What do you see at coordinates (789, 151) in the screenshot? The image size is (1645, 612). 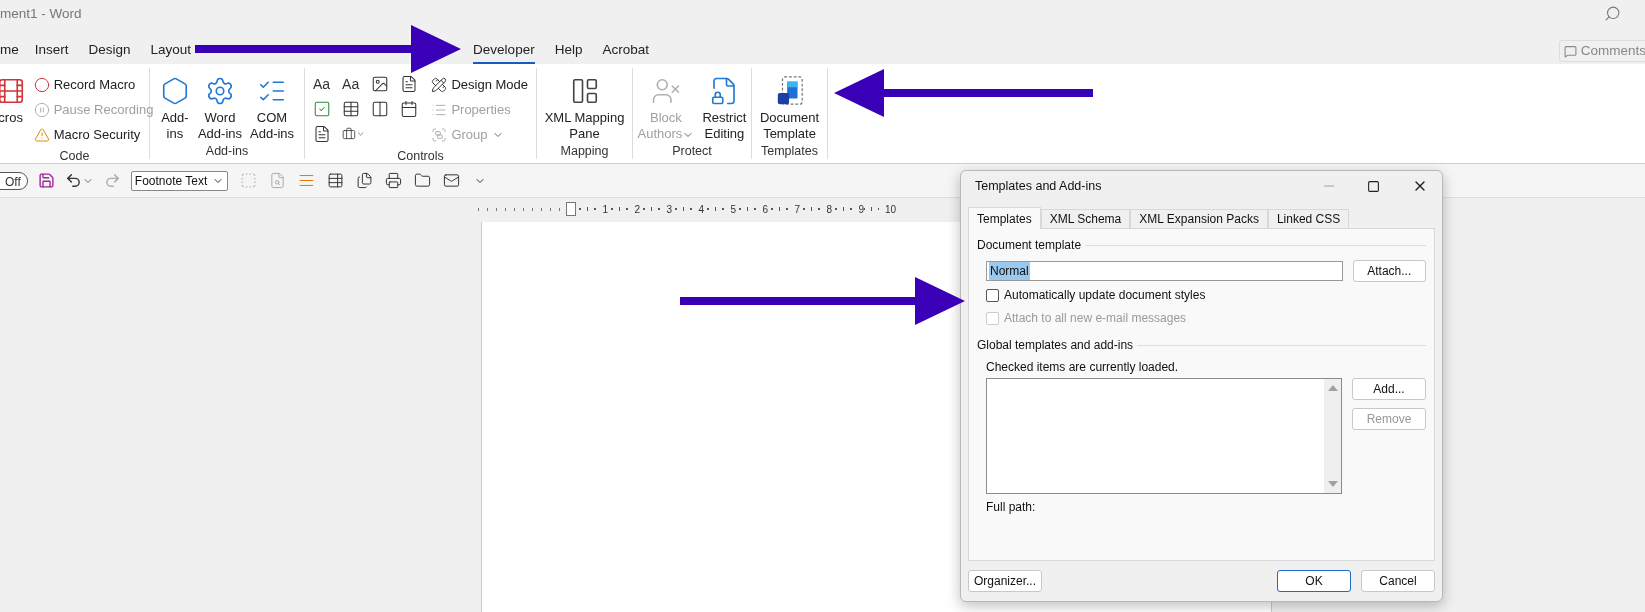 I see `group-label: Templates` at bounding box center [789, 151].